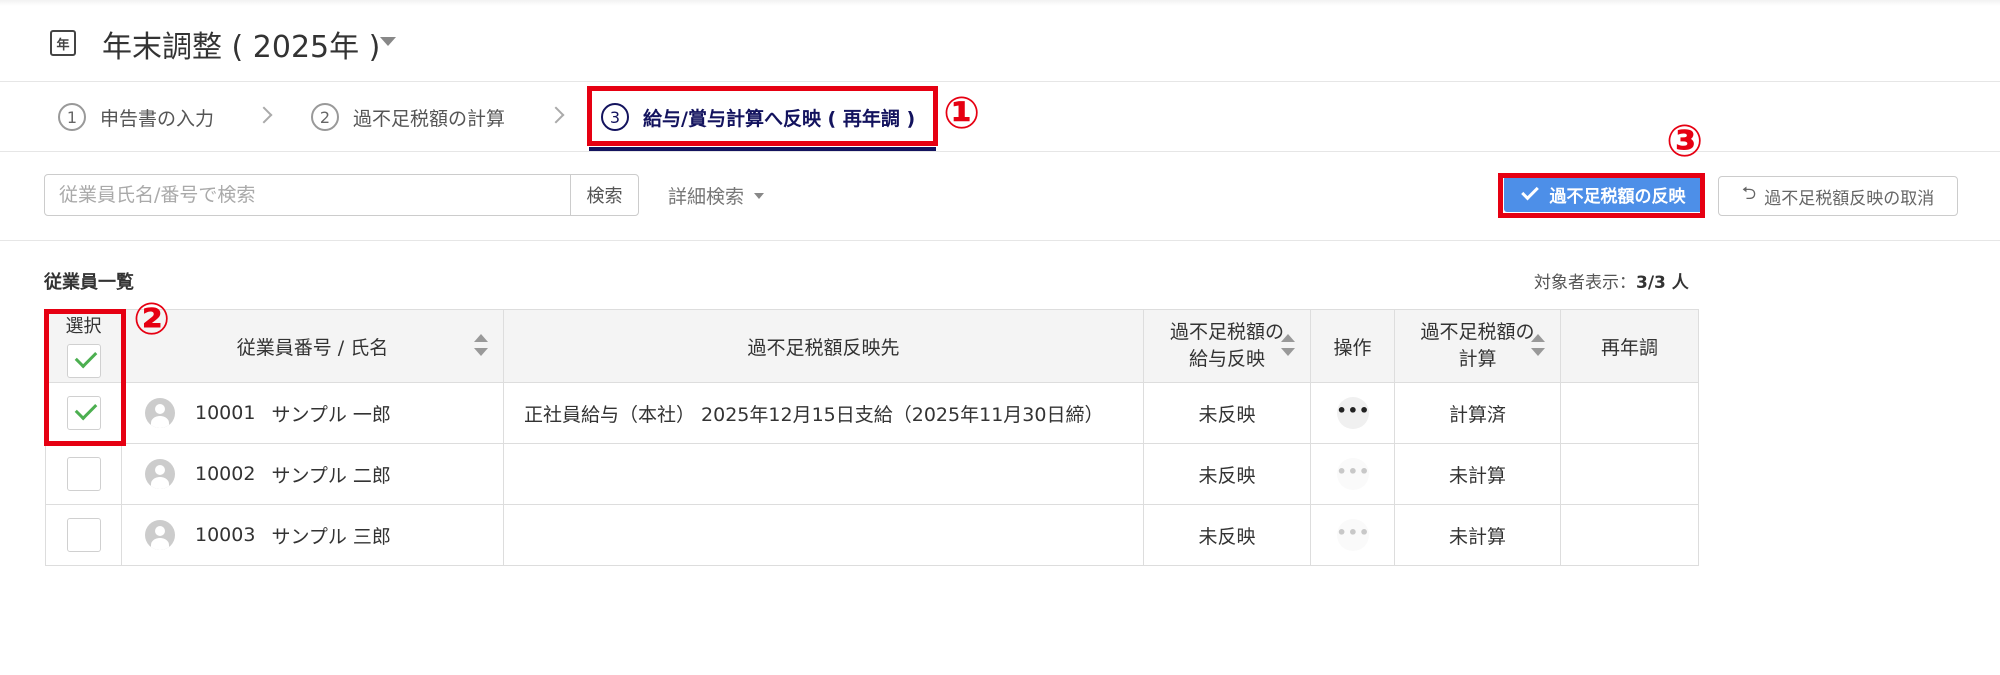 Image resolution: width=2000 pixels, height=675 pixels. I want to click on employee-list-title: 従業員一覧, so click(89, 282).